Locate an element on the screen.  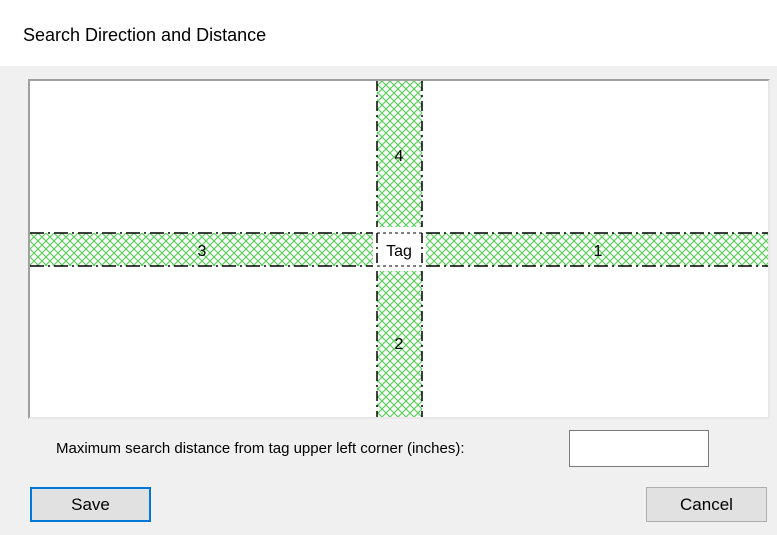
search-zone-3: 3 is located at coordinates (201, 249).